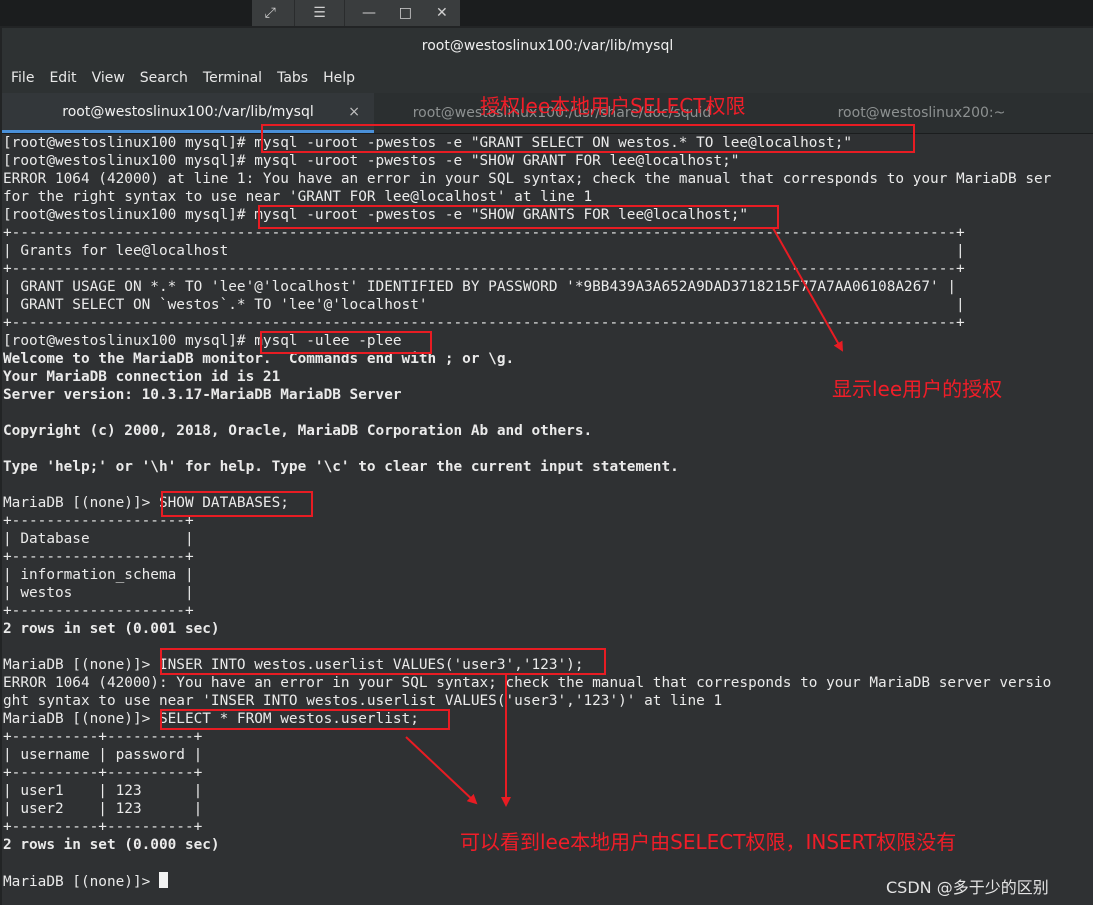 The image size is (1093, 905). I want to click on arrow-to-select-result, so click(441, 770).